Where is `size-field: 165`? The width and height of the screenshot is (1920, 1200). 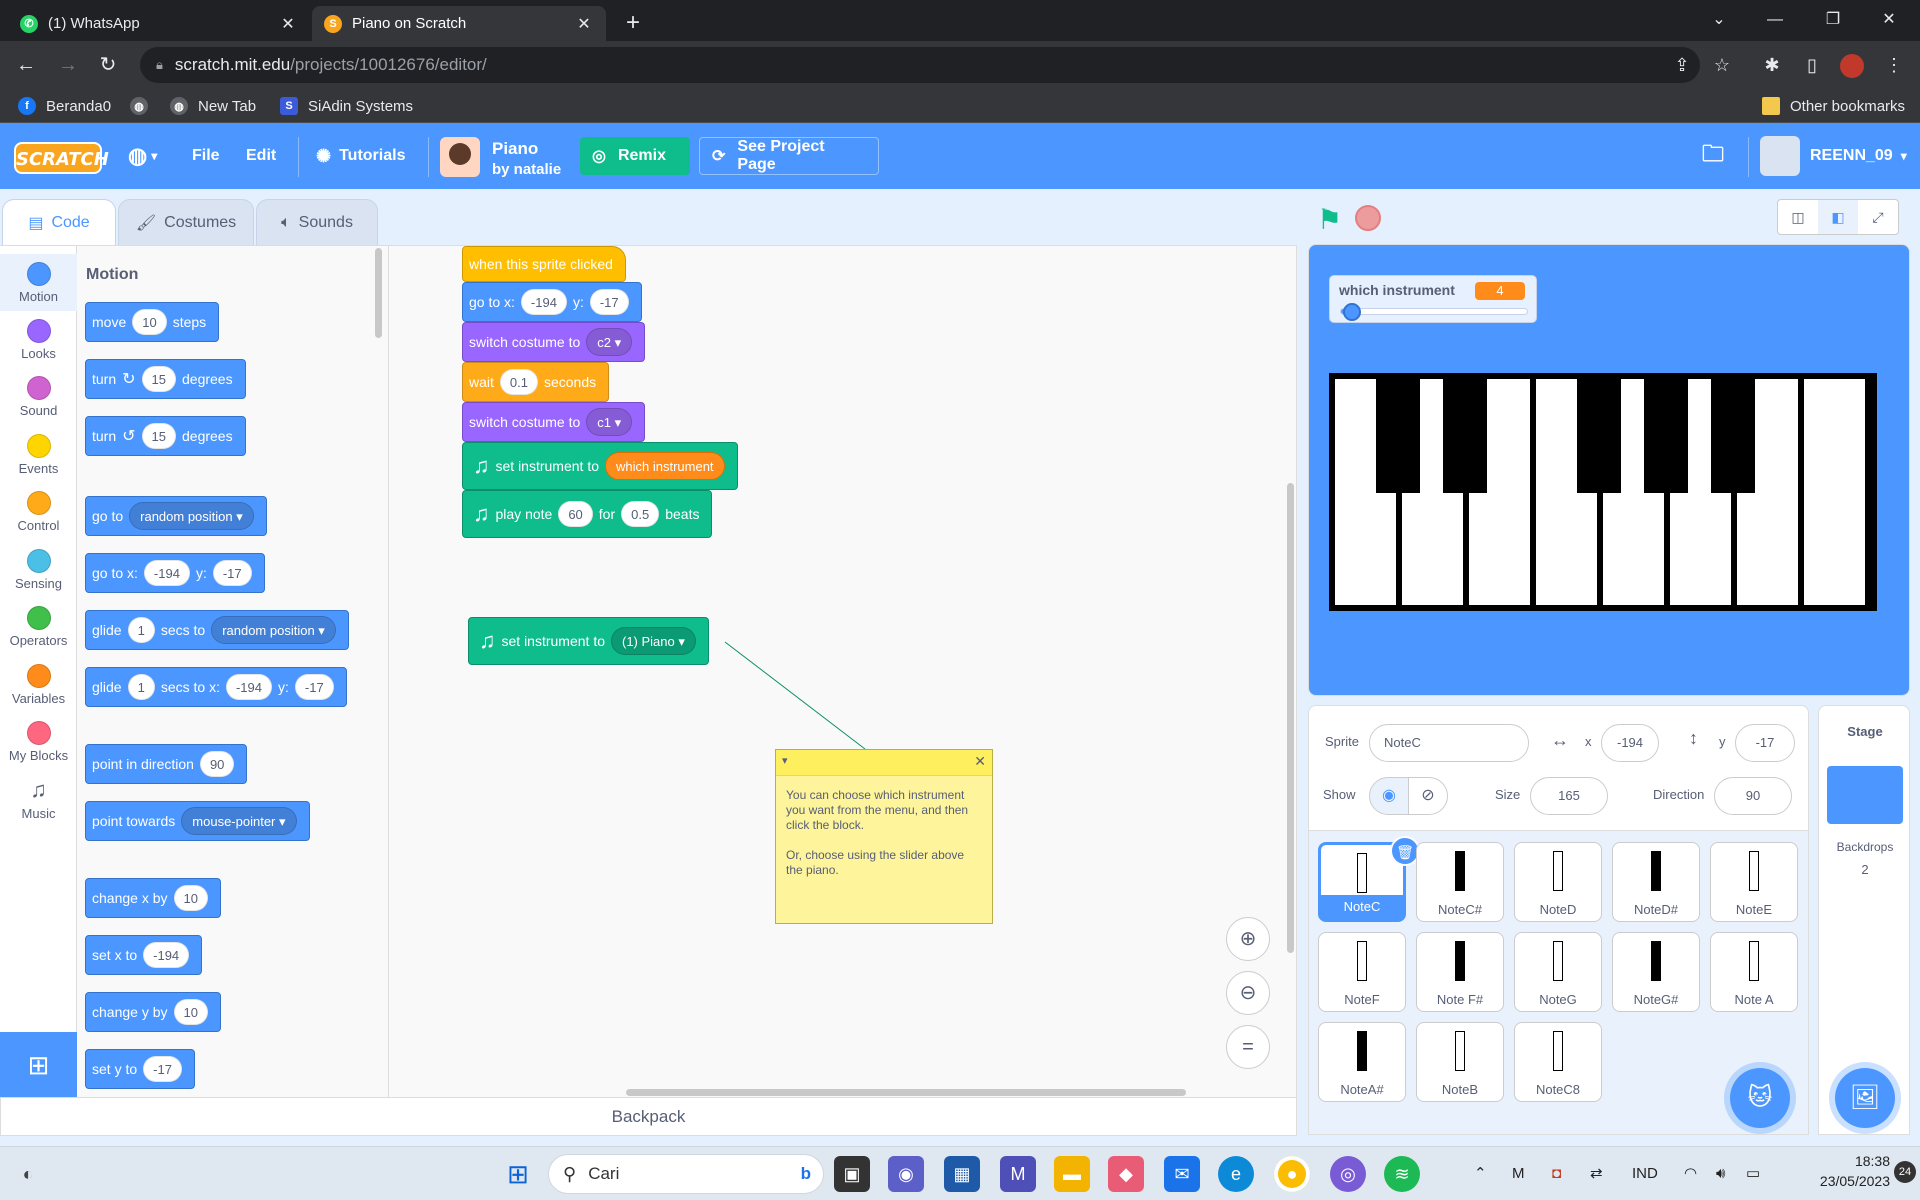 size-field: 165 is located at coordinates (1569, 796).